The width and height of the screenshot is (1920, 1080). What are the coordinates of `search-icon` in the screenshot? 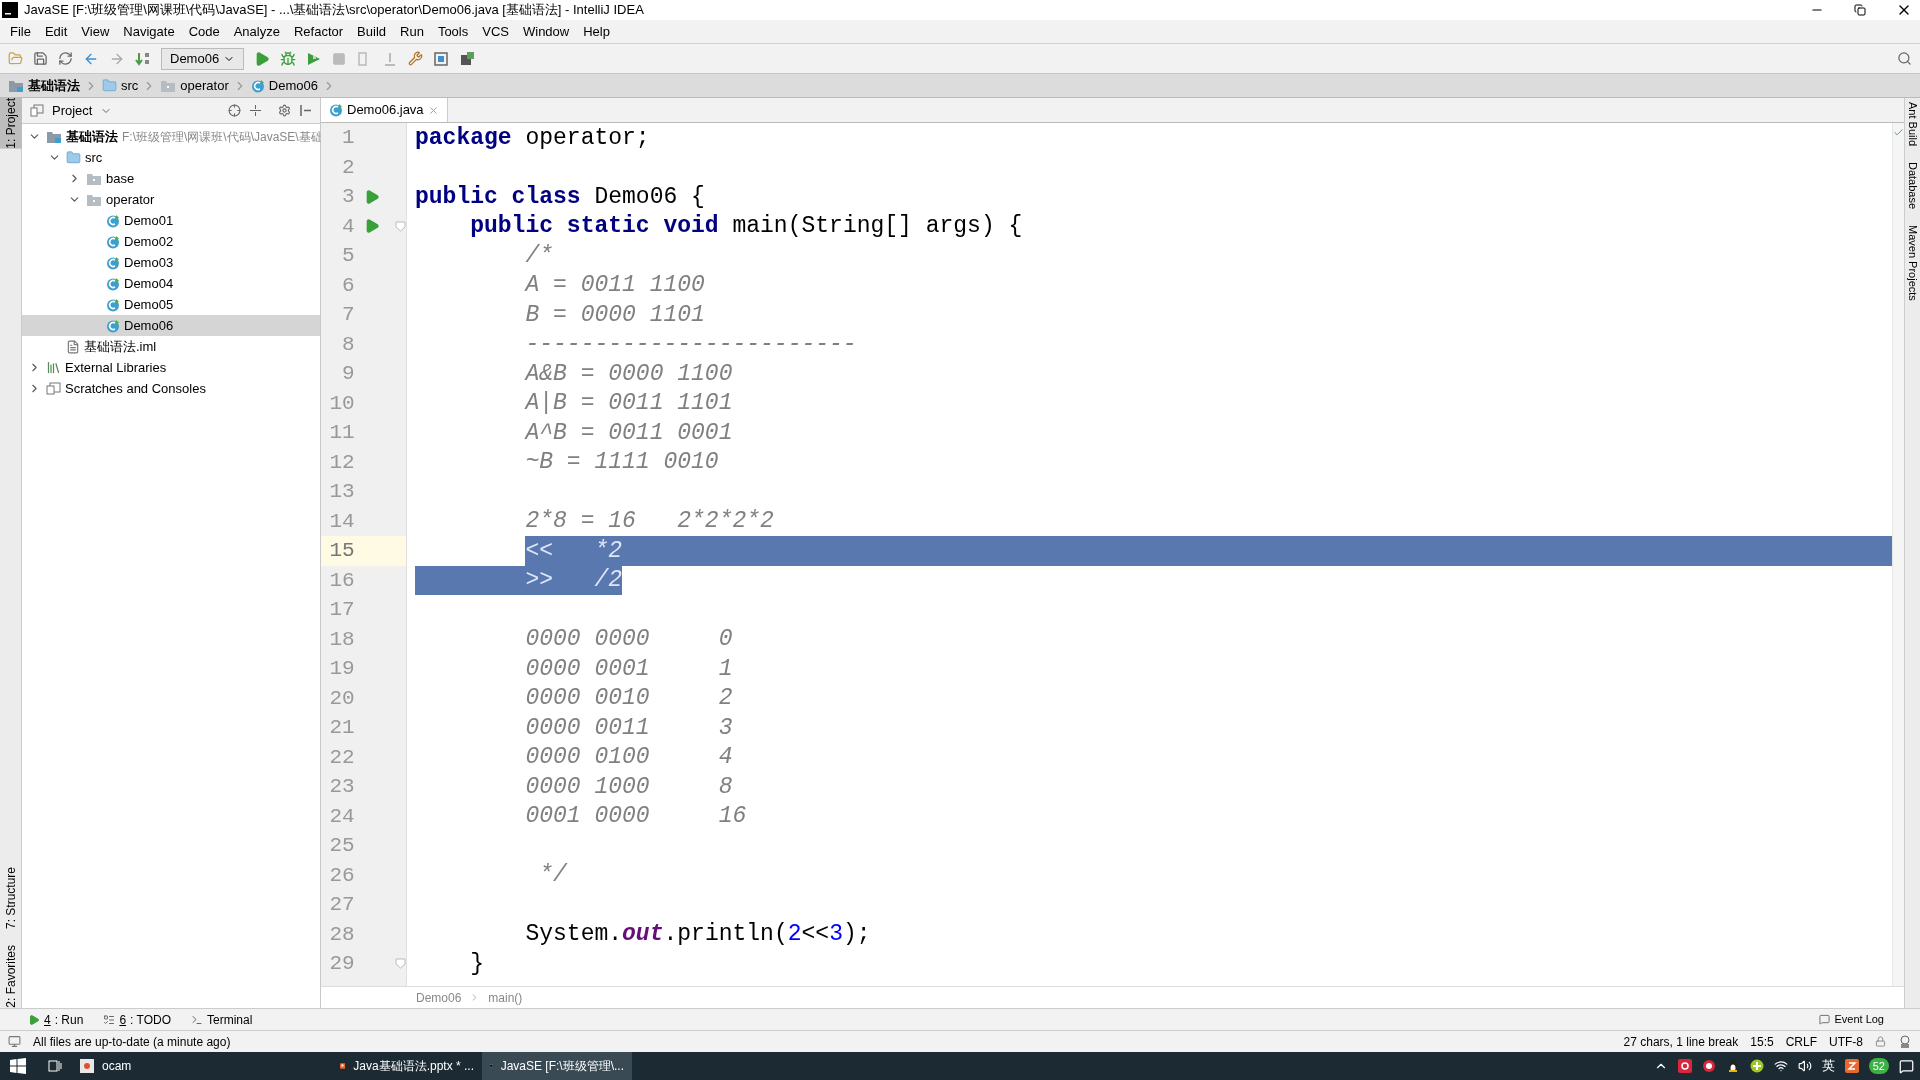 It's located at (1904, 58).